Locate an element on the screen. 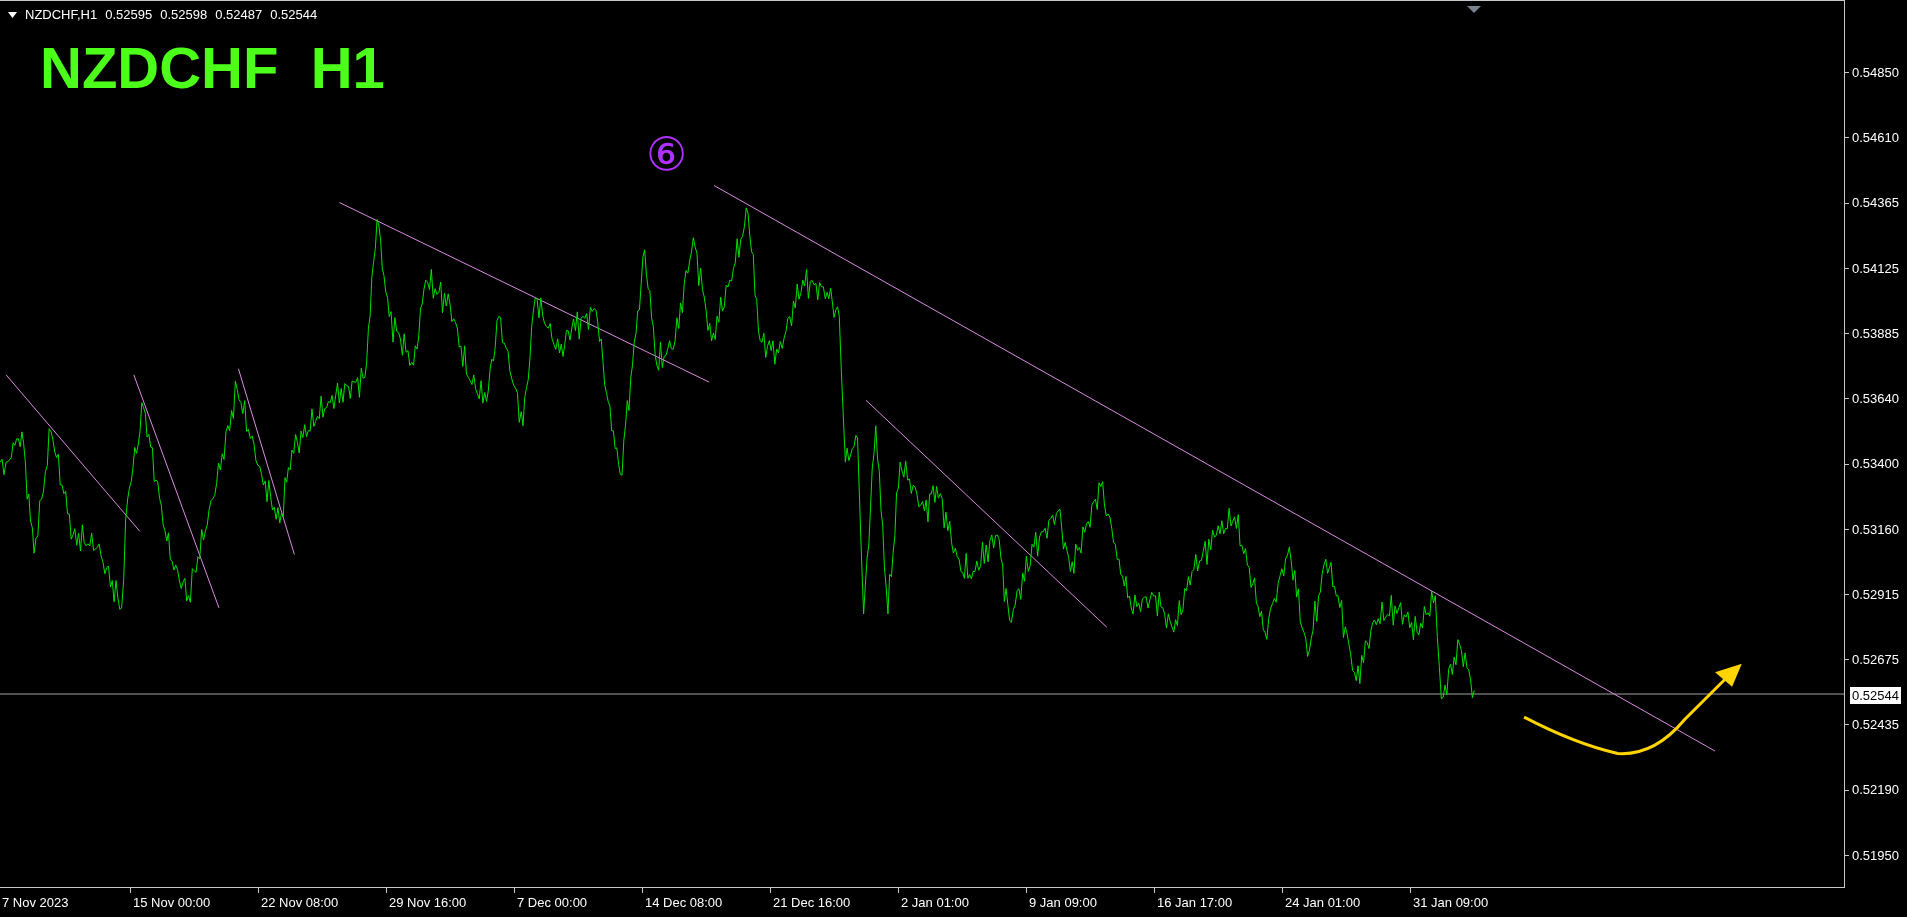  chart-title: NZDCHF H1 is located at coordinates (212, 68).